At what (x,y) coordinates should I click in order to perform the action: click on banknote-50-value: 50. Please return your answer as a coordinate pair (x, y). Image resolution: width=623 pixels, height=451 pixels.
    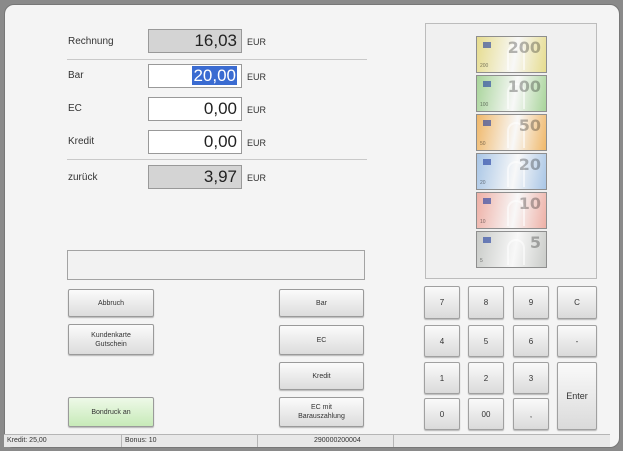
    Looking at the image, I should click on (529, 125).